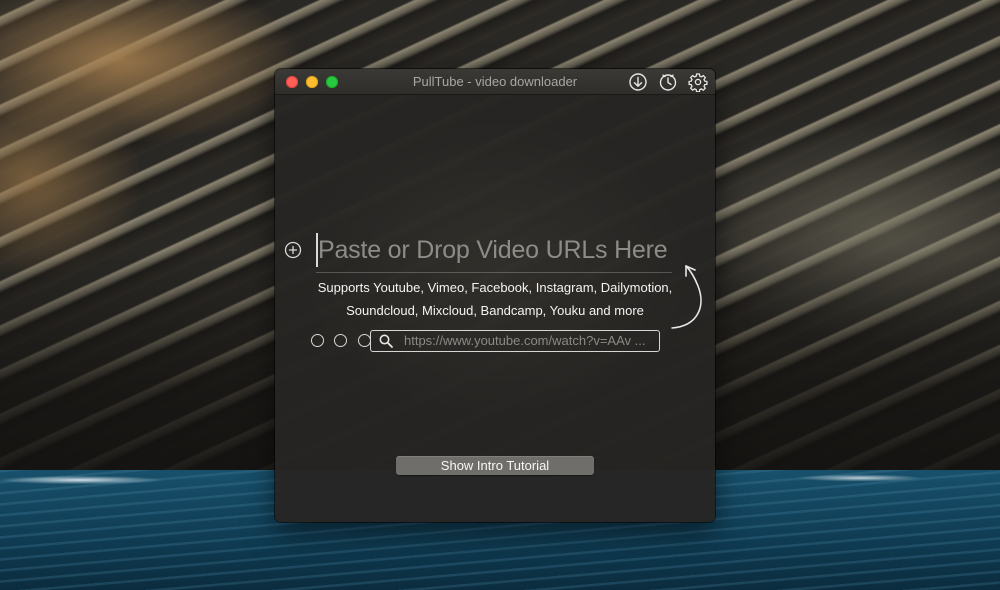 This screenshot has width=1000, height=590. What do you see at coordinates (293, 250) in the screenshot?
I see `add-url-icon` at bounding box center [293, 250].